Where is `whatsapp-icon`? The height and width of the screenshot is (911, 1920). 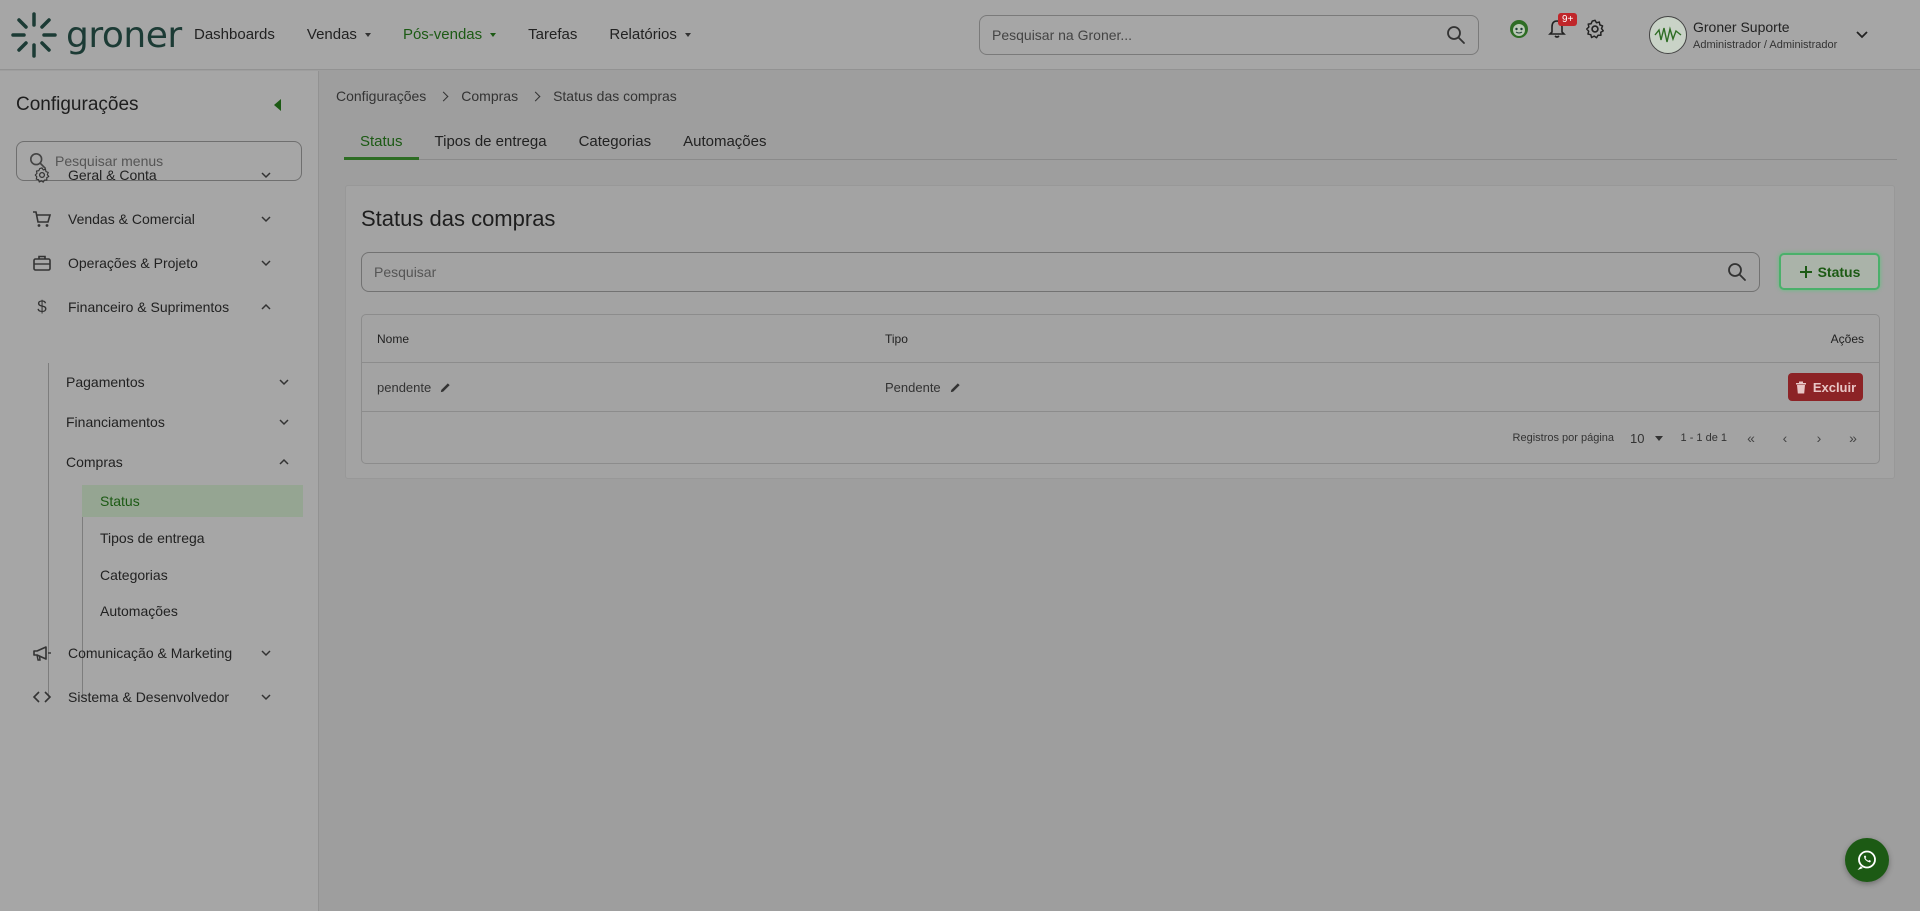 whatsapp-icon is located at coordinates (1866, 860).